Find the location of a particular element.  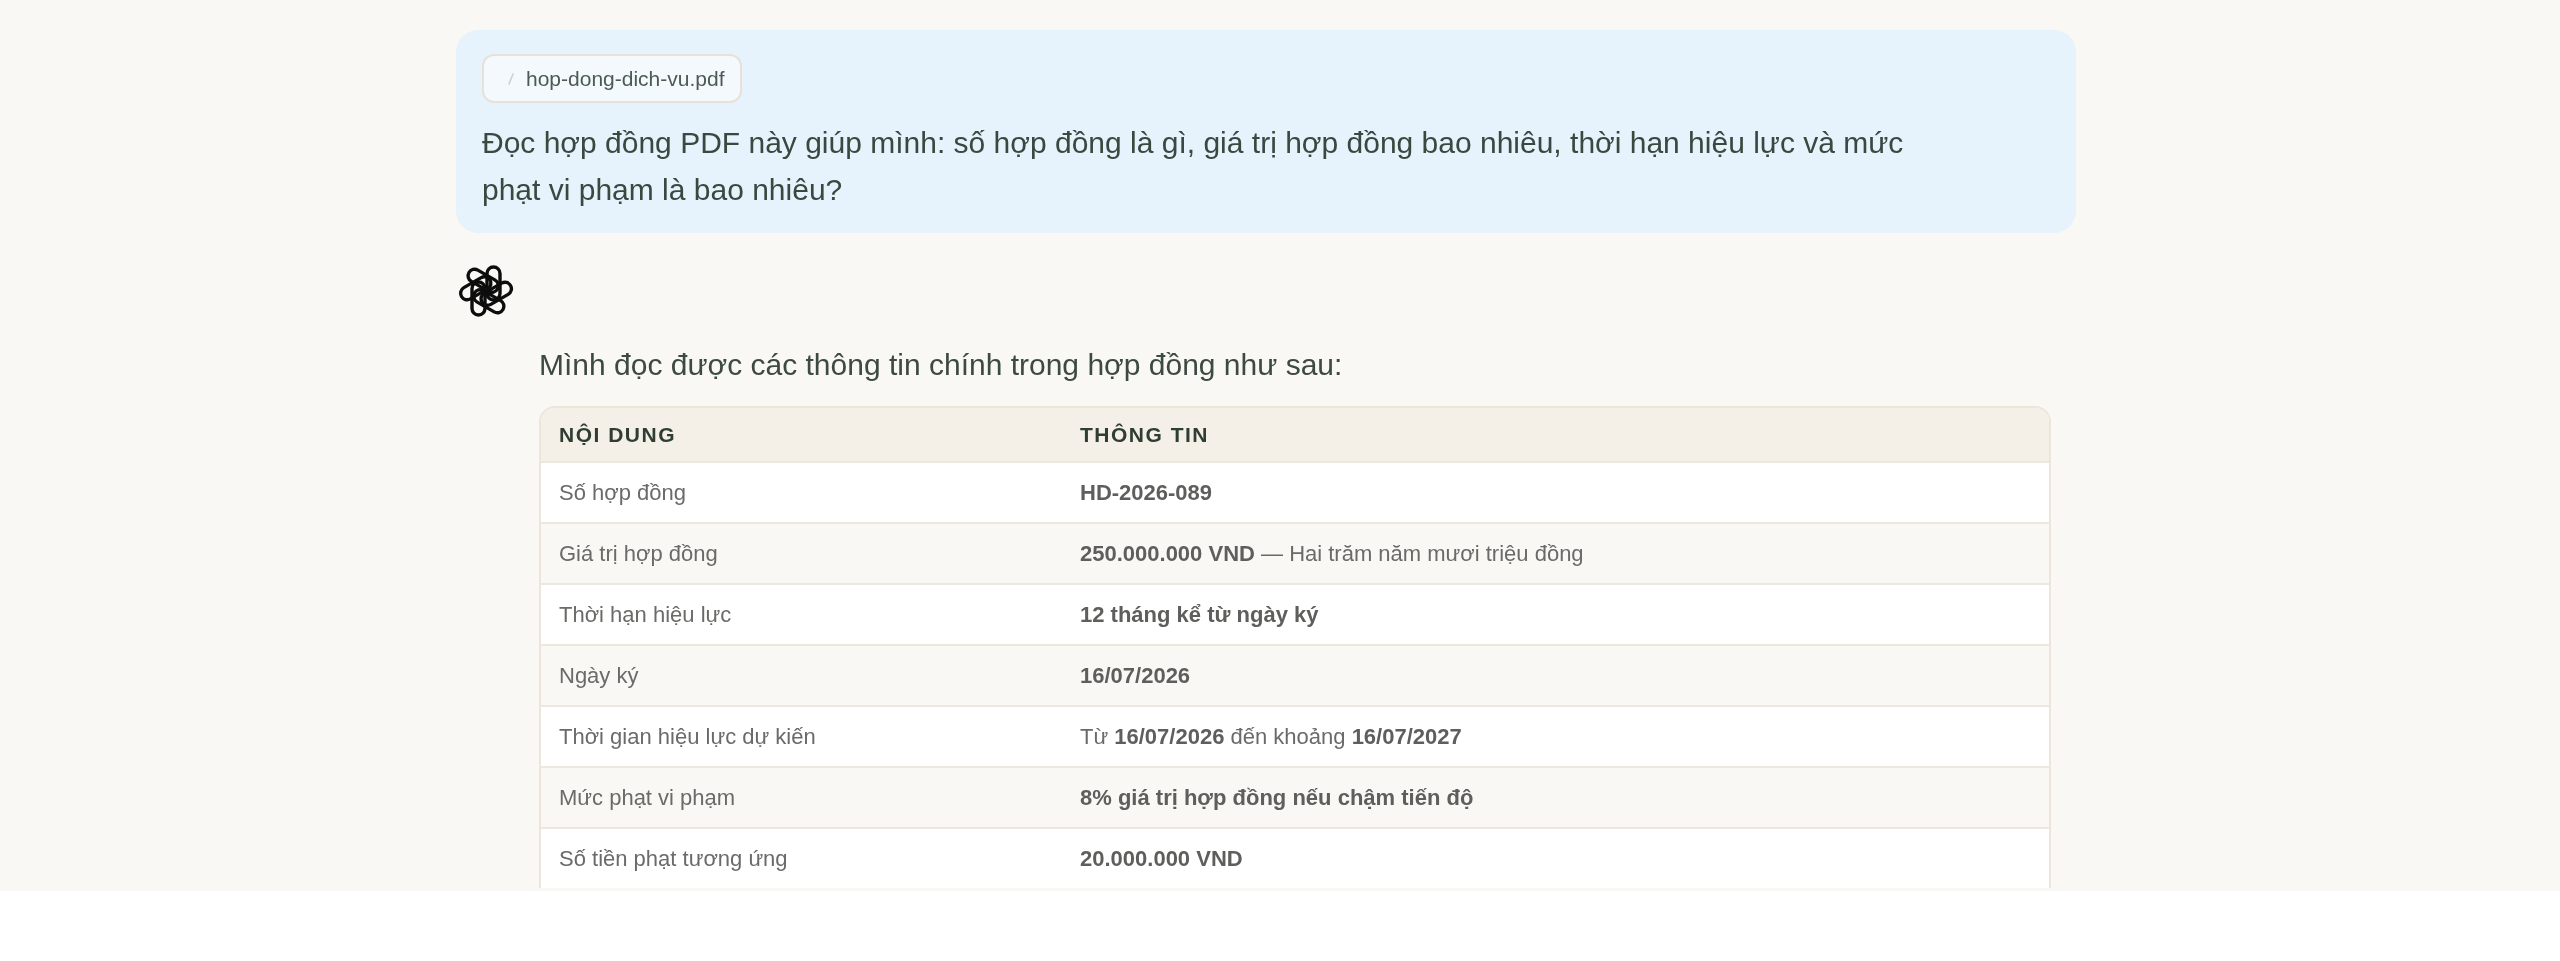

table-cell-text: Thời gian hiệu lực dự kiến is located at coordinates (687, 737).